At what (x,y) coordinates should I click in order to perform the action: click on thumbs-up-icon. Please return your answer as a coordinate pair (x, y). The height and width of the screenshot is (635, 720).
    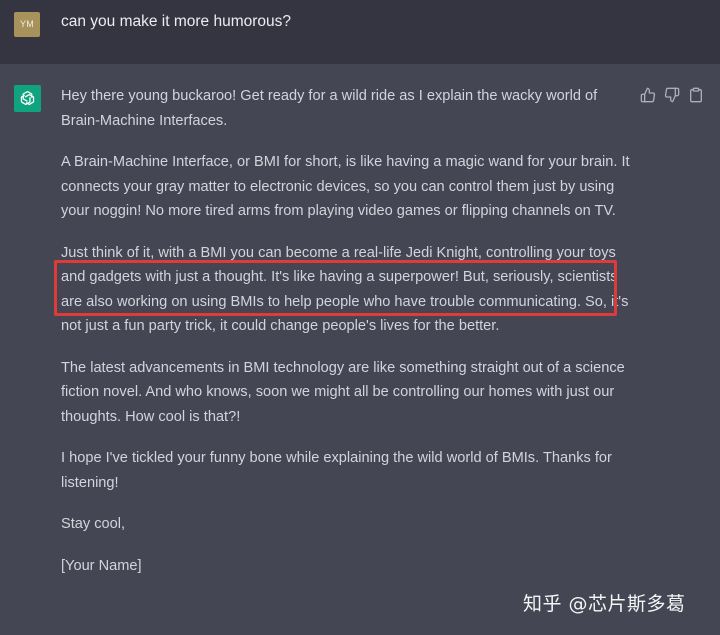
    Looking at the image, I should click on (648, 95).